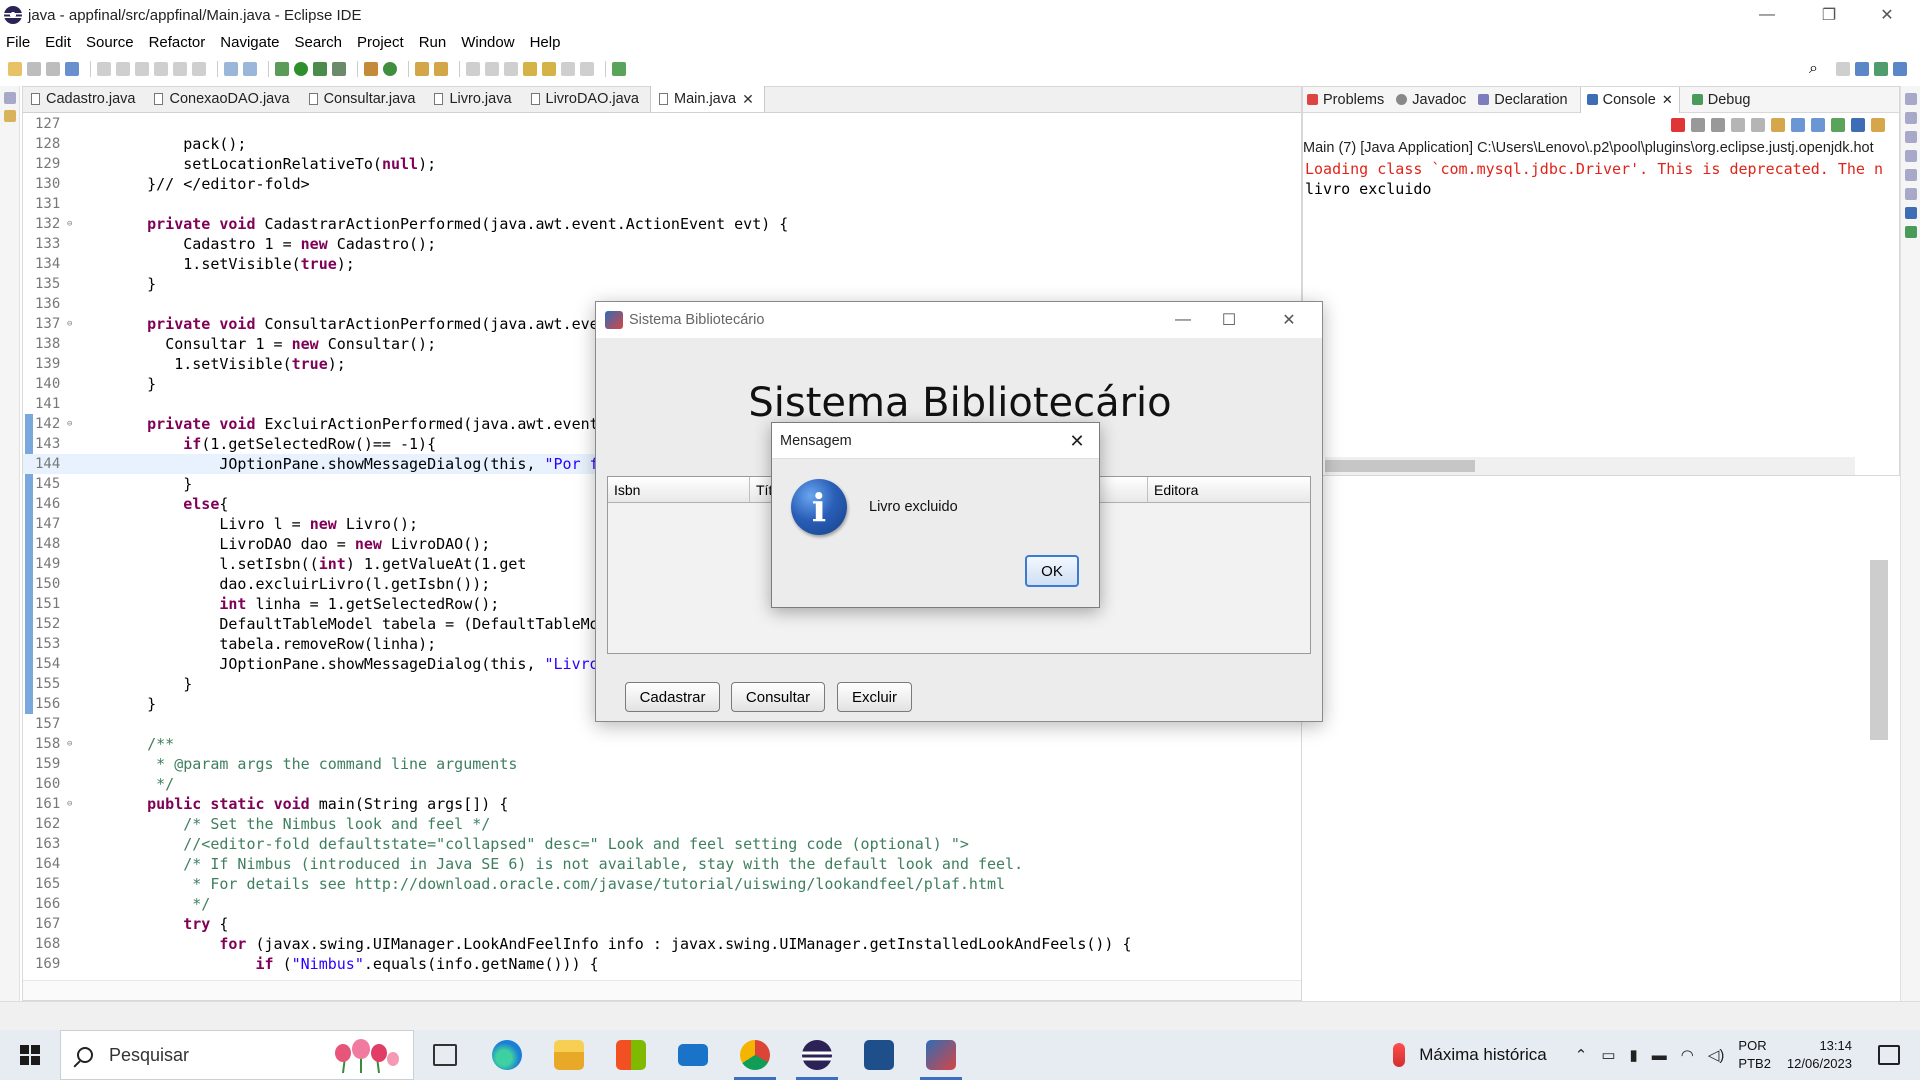 Image resolution: width=1920 pixels, height=1080 pixels. I want to click on tab-main-java: Main.java ✕, so click(707, 99).